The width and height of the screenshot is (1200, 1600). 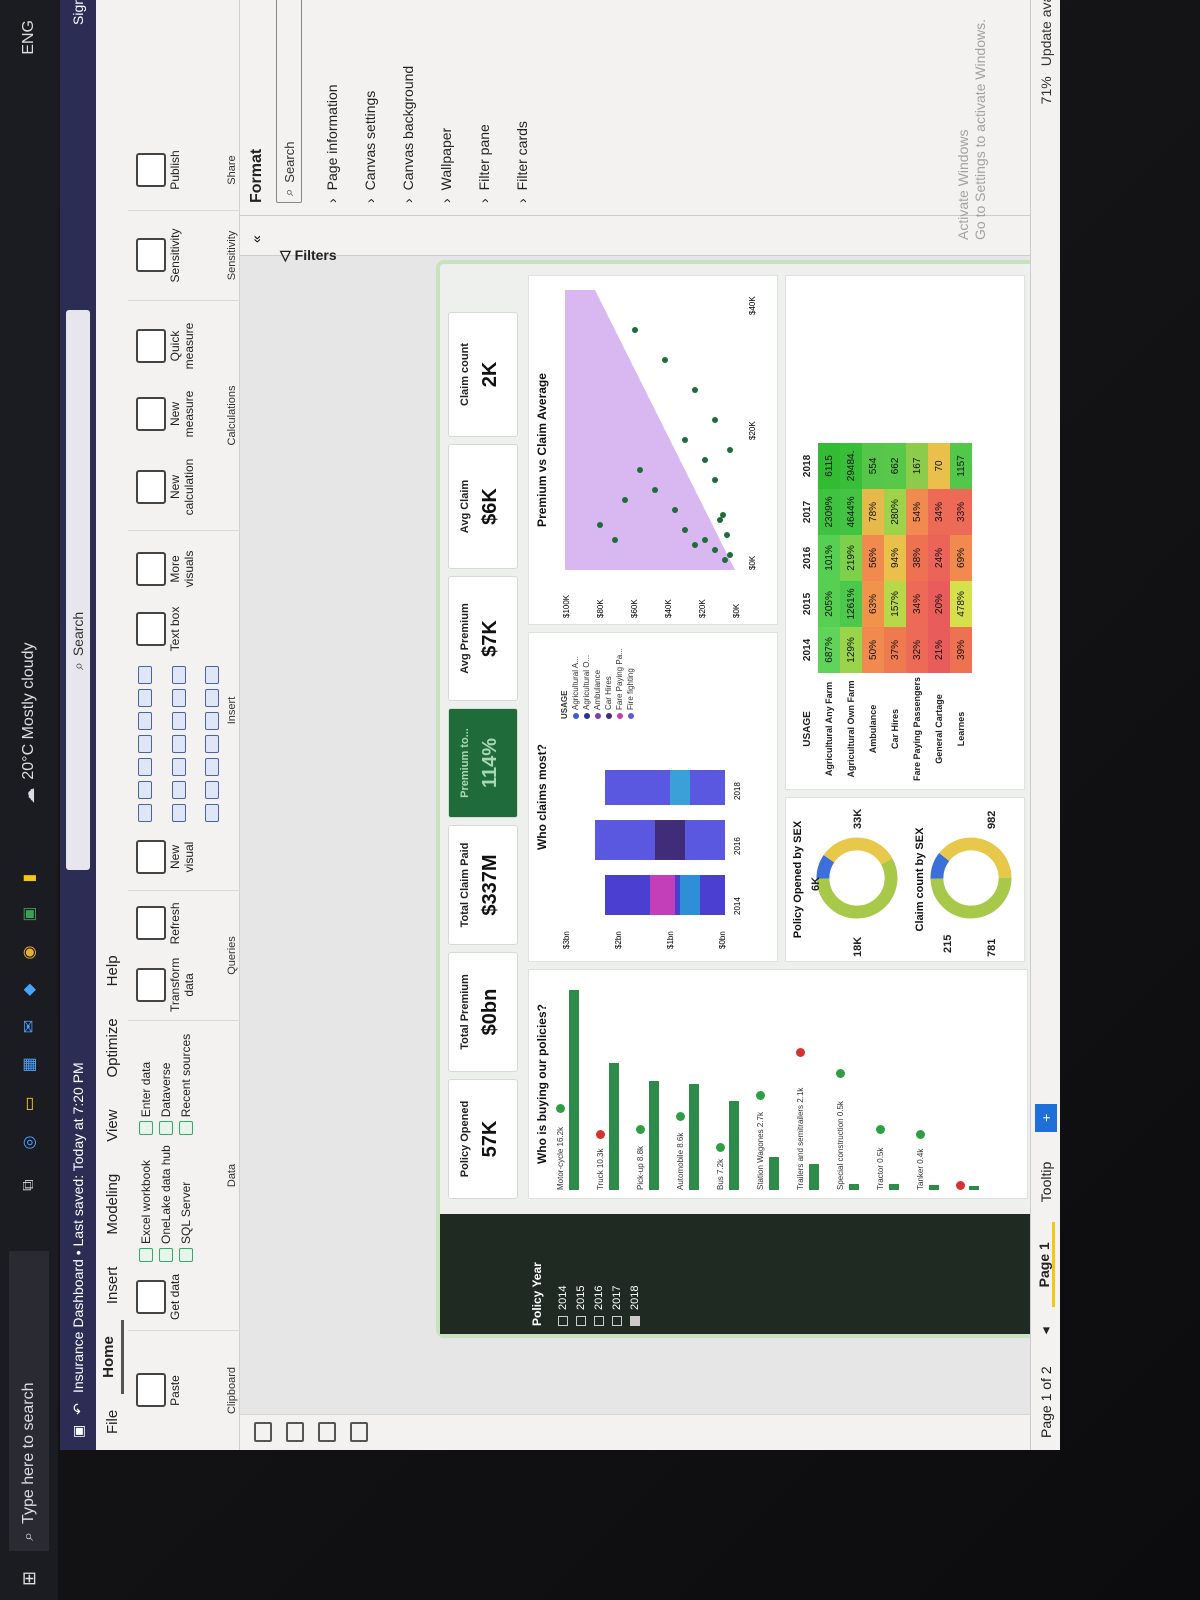 I want to click on slicer-item-2017: 2017, so click(x=617, y=1274).